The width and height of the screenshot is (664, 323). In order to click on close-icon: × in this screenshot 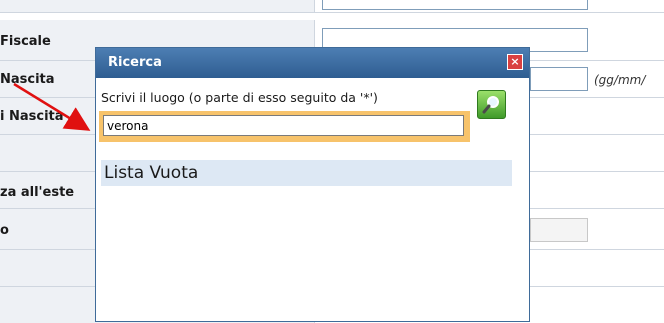, I will do `click(515, 62)`.